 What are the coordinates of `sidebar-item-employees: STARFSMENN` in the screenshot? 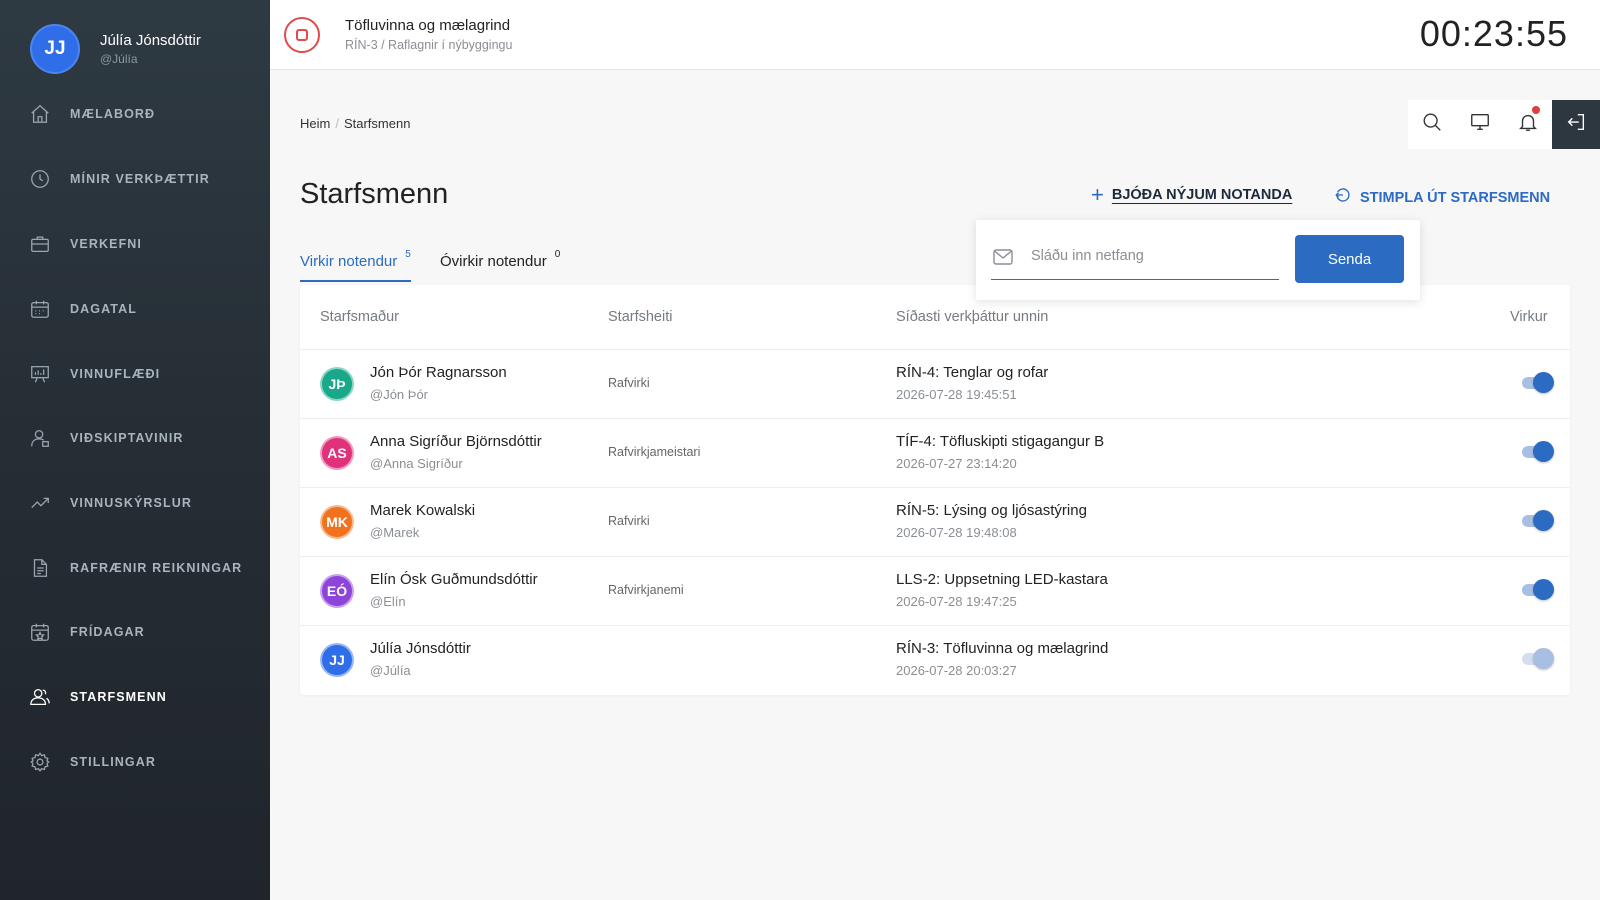 It's located at (97, 697).